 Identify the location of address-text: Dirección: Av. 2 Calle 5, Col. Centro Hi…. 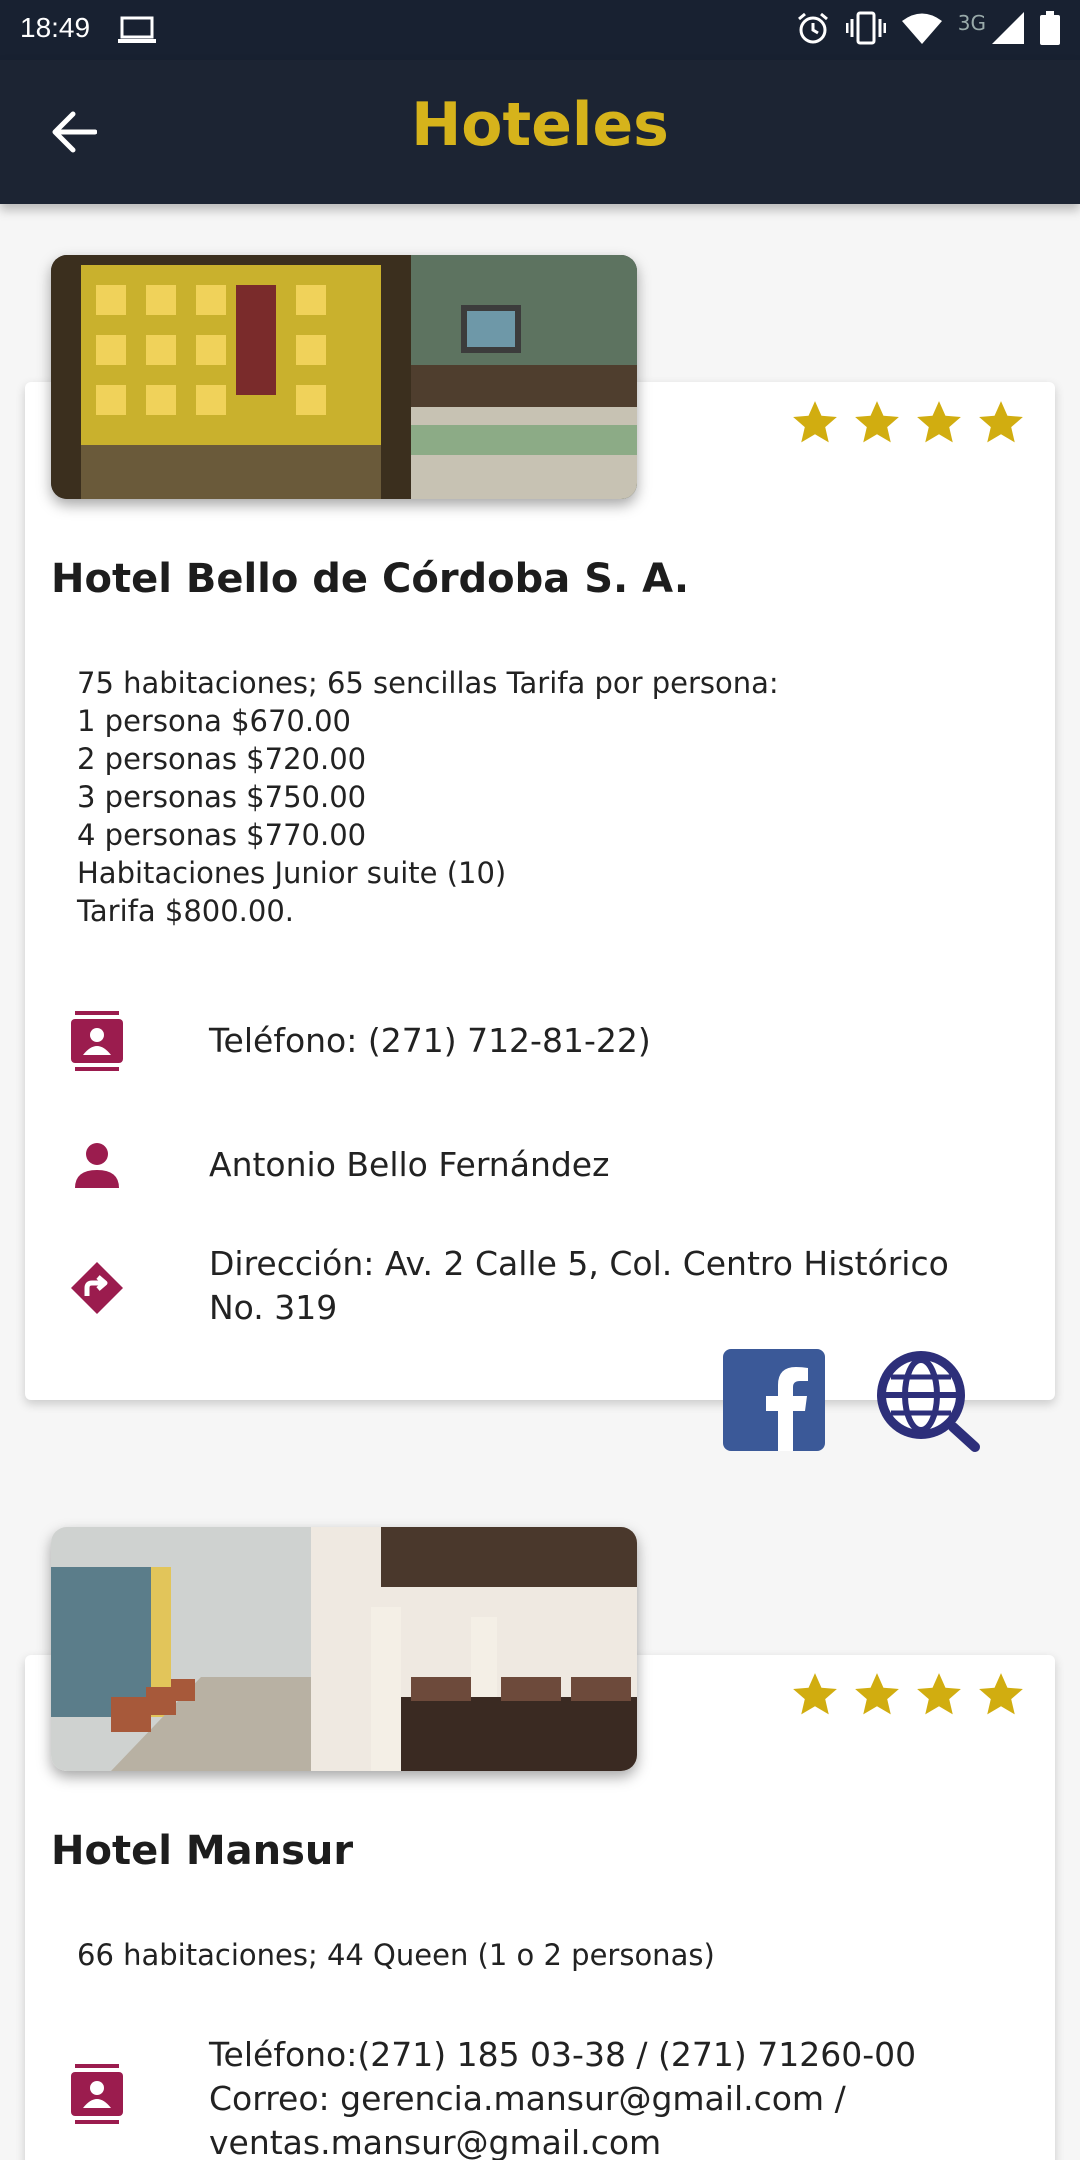
(579, 1286).